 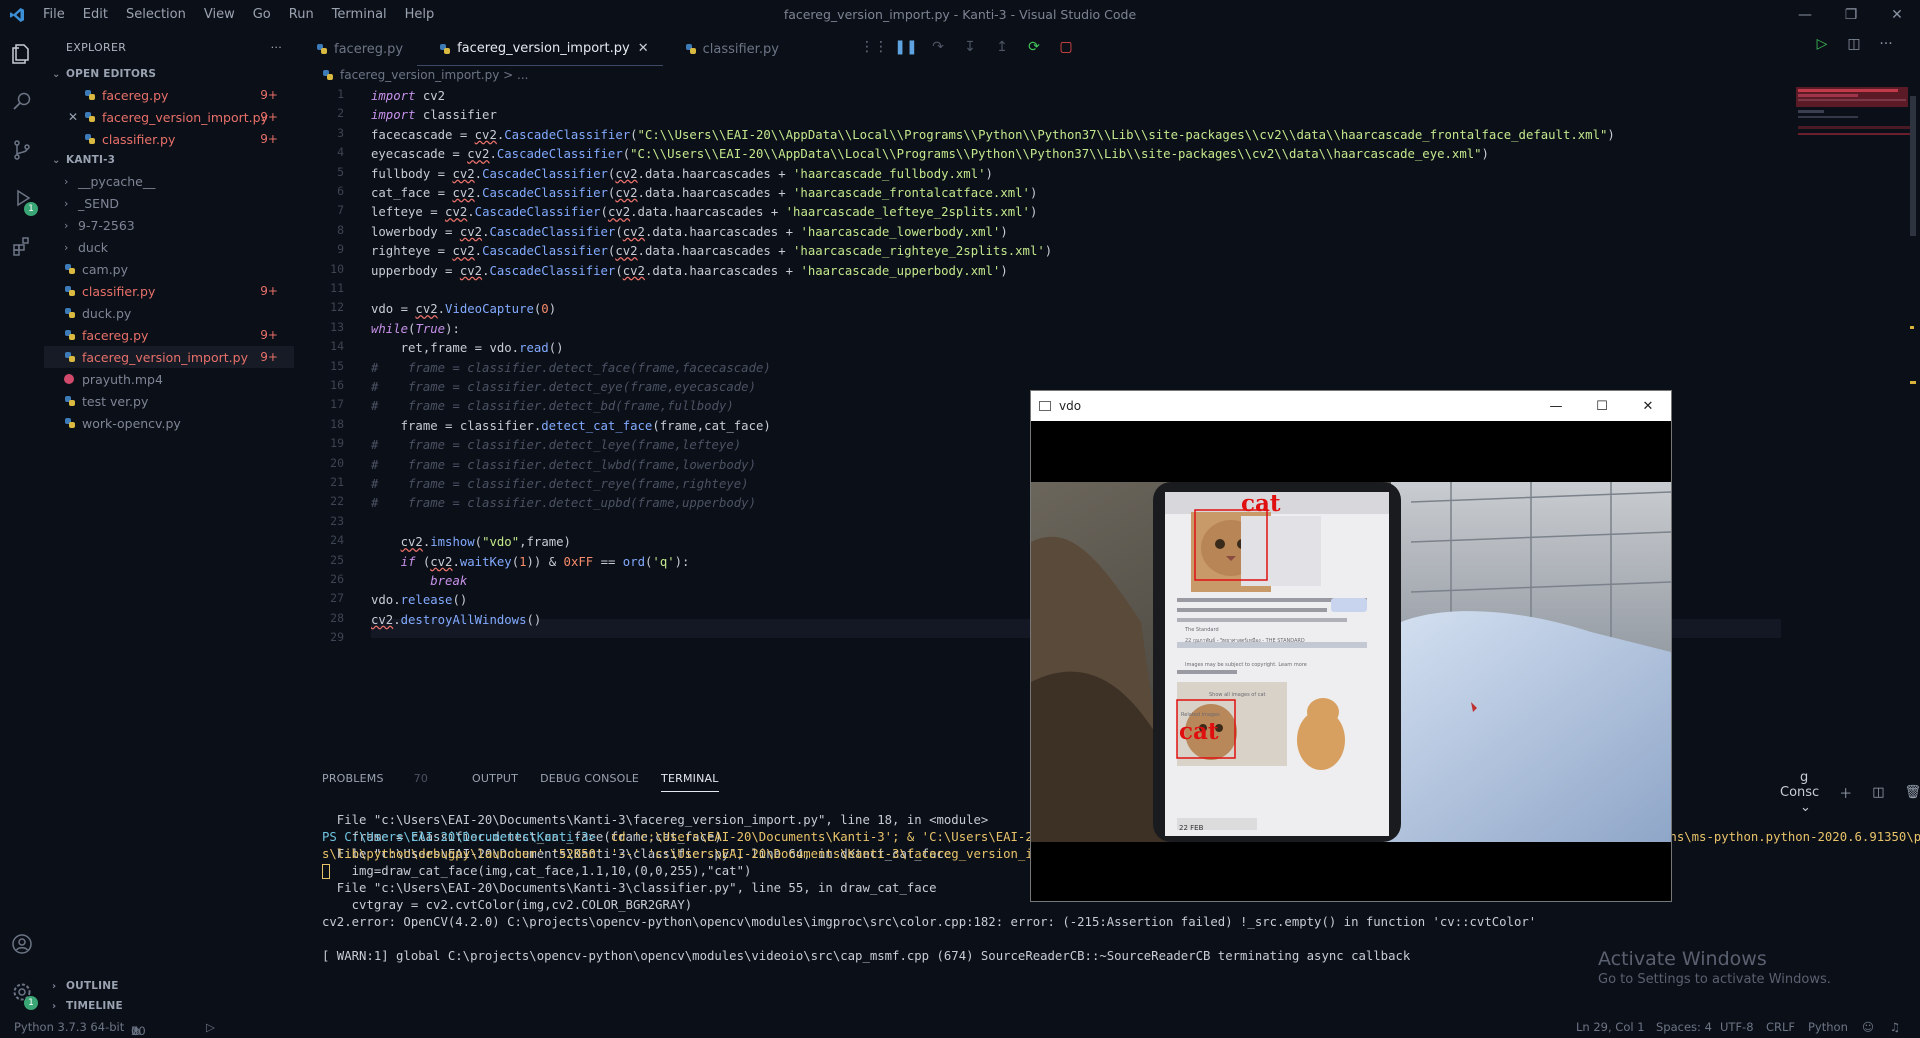 I want to click on menu-help: Help, so click(x=420, y=15).